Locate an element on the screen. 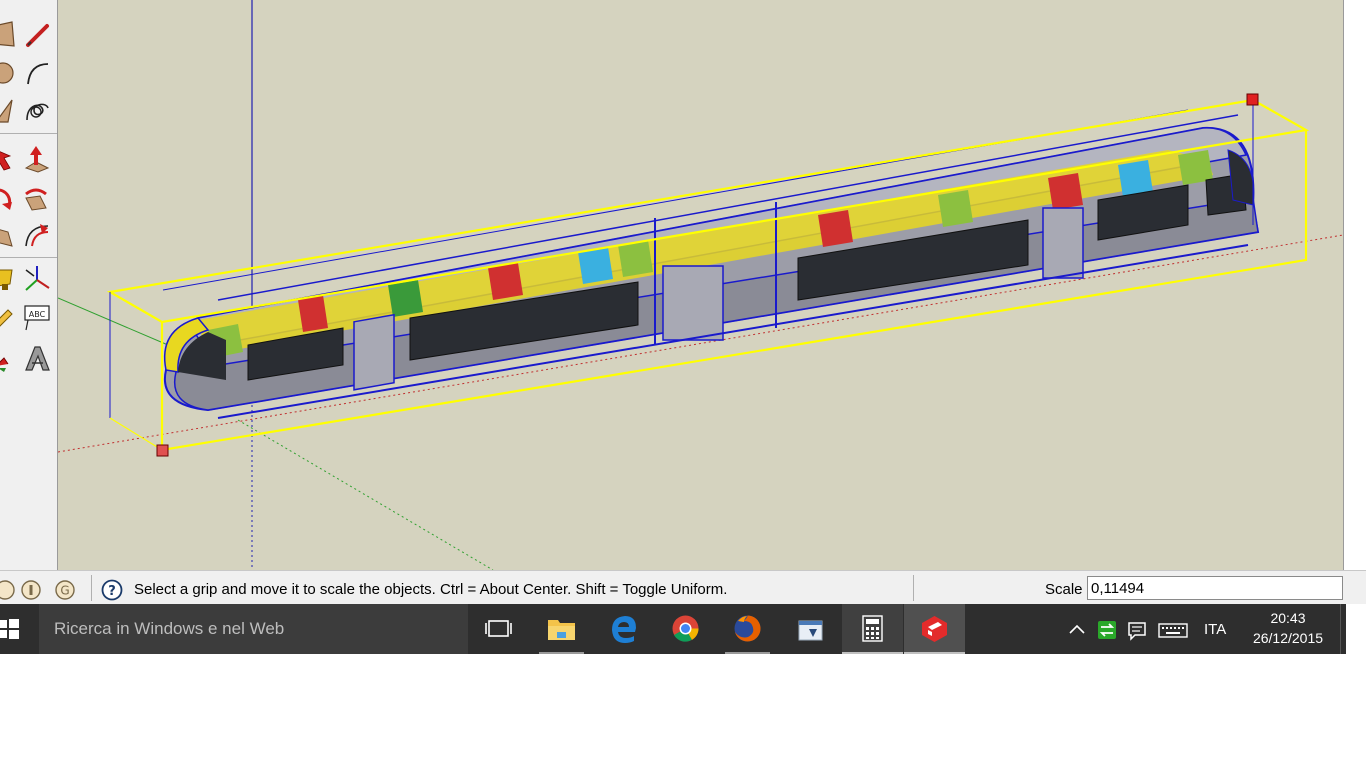 Image resolution: width=1366 pixels, height=768 pixels. windows-logo-icon is located at coordinates (9, 629).